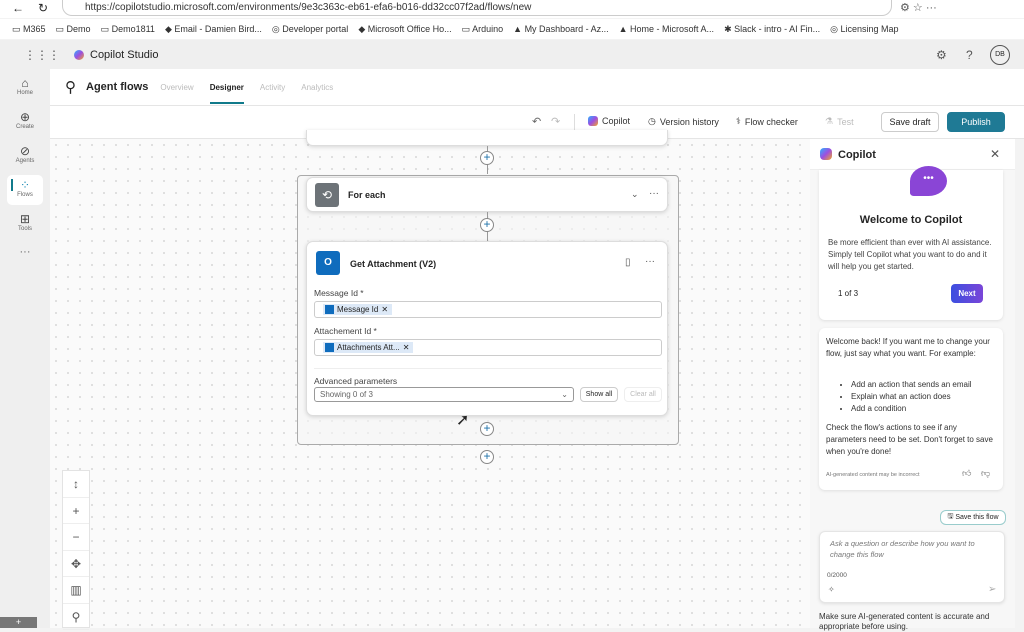 The width and height of the screenshot is (1024, 632). Describe the element at coordinates (25, 348) in the screenshot. I see `left-rail: ⌂ Home ⊕ Create ⊘ Agents ⁘ Flows ⊞ Tools ···` at that location.